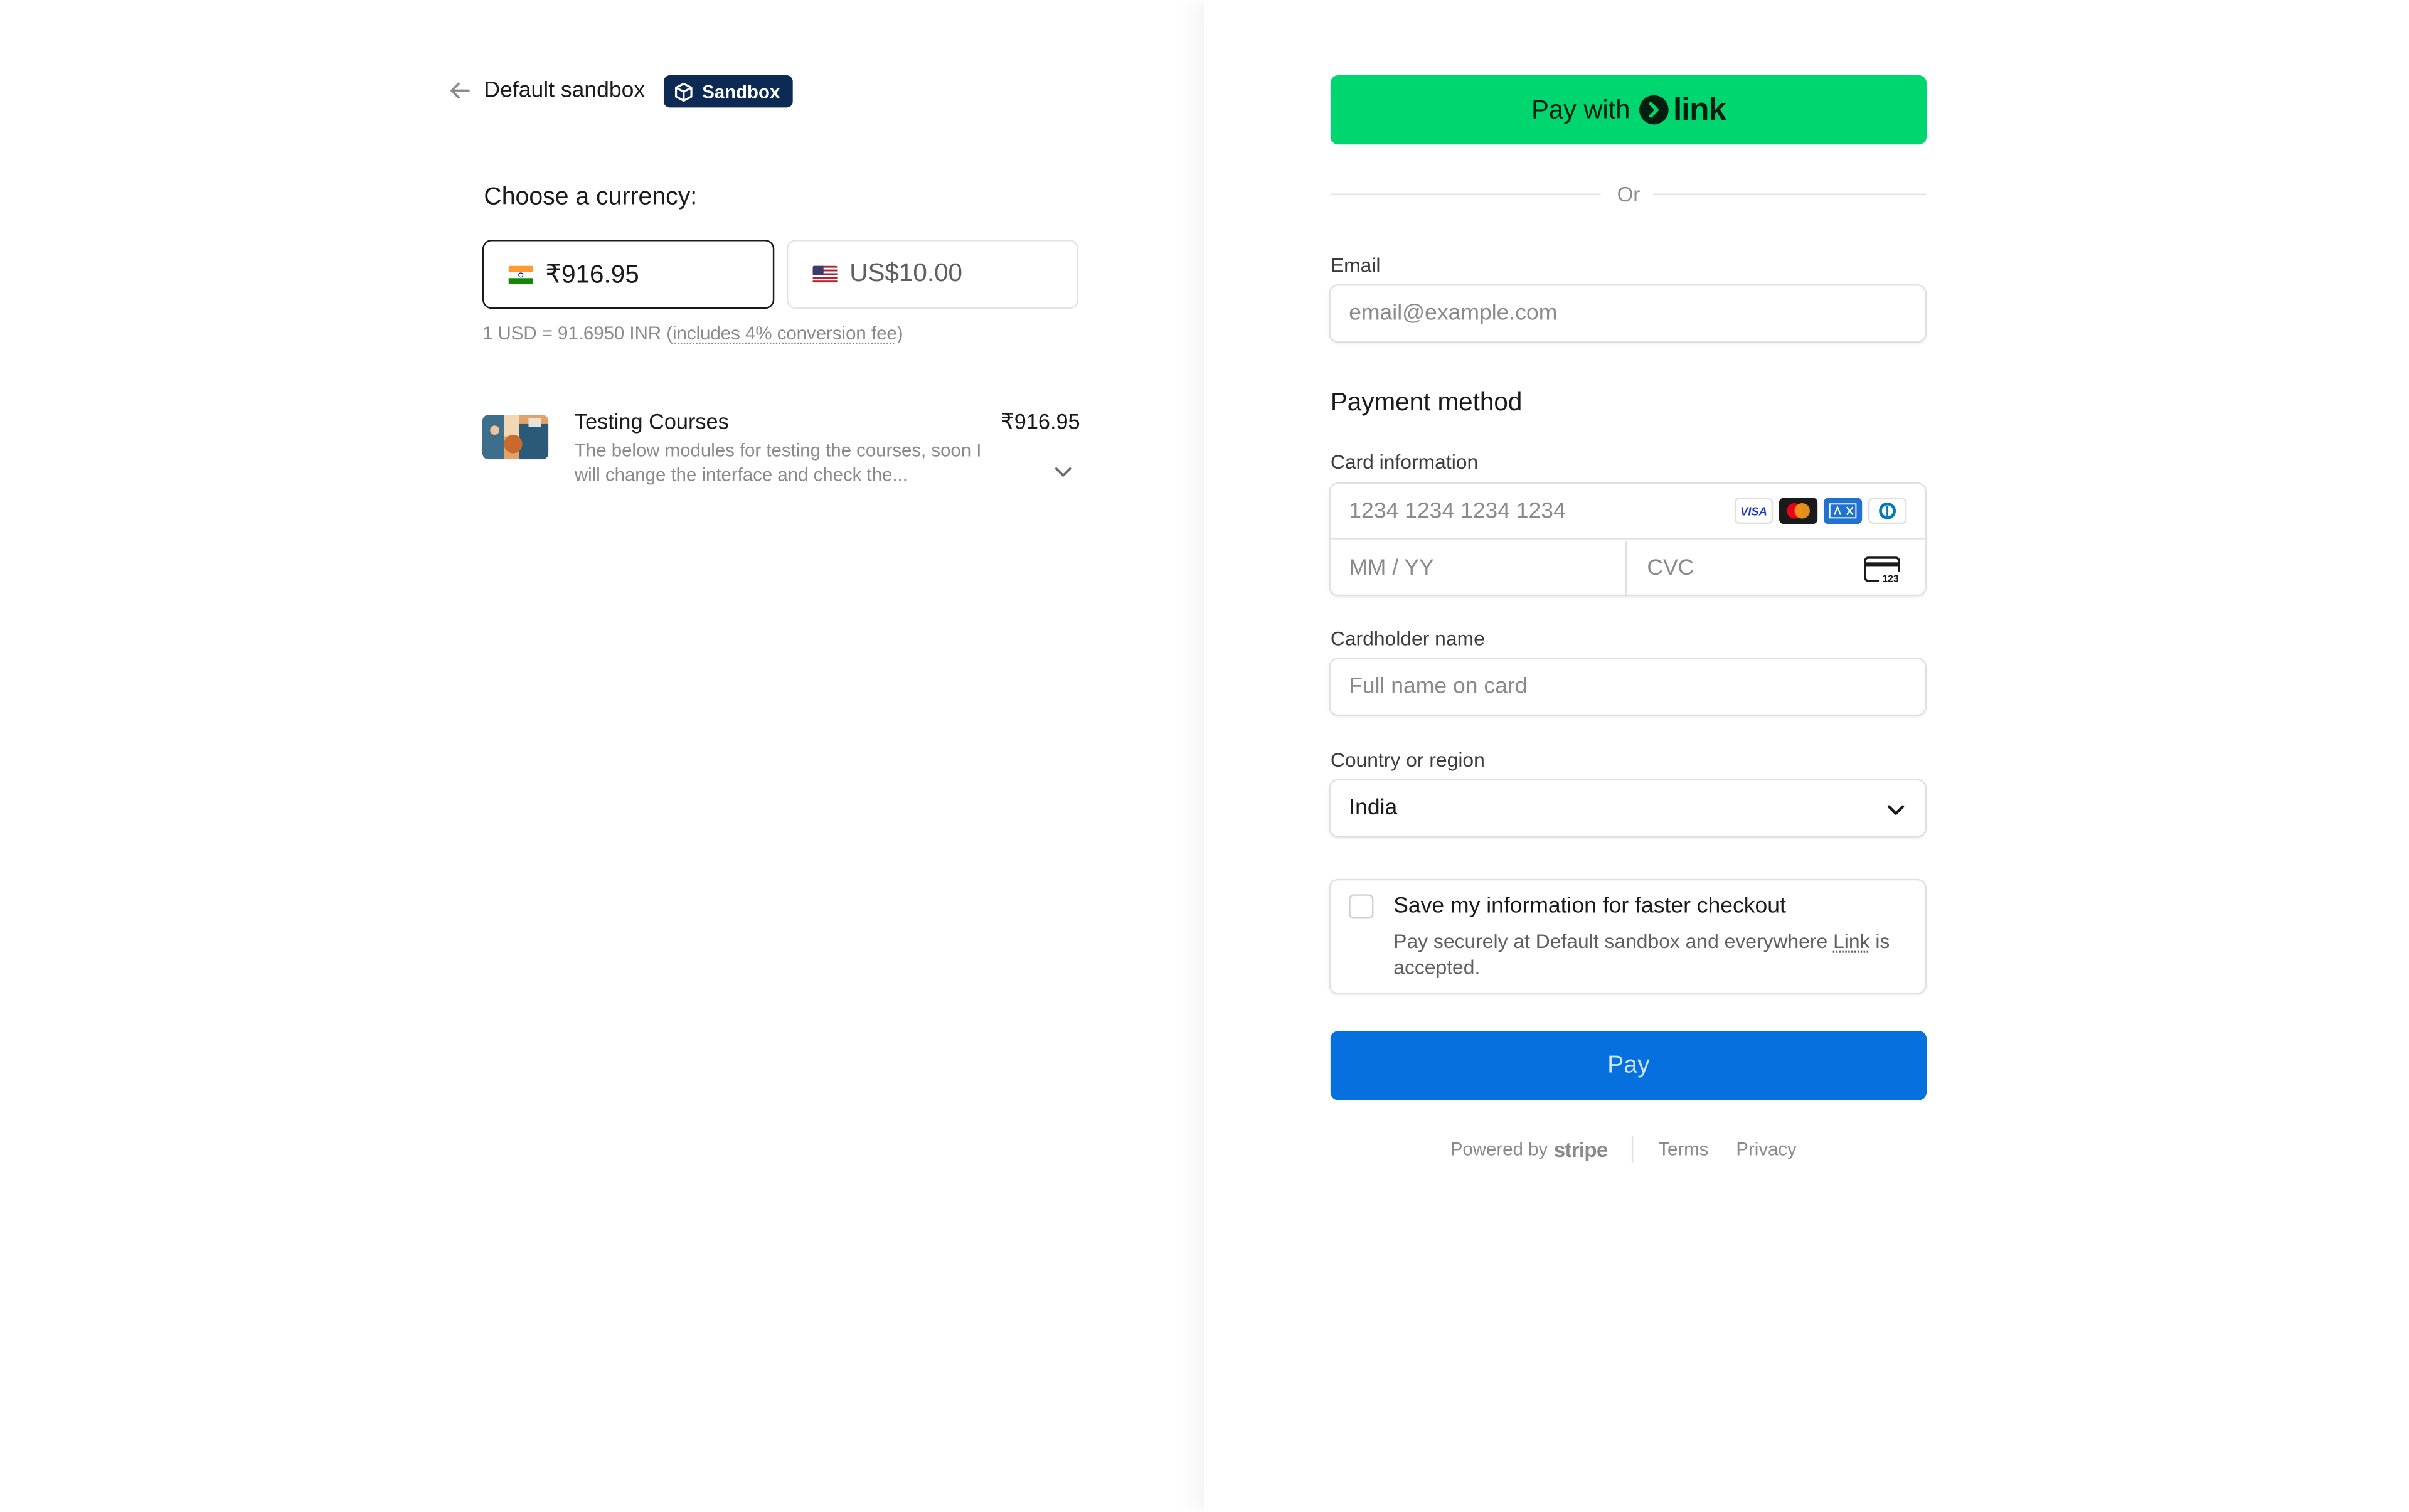  What do you see at coordinates (1580, 109) in the screenshot?
I see `link-button-prefix: Pay with` at bounding box center [1580, 109].